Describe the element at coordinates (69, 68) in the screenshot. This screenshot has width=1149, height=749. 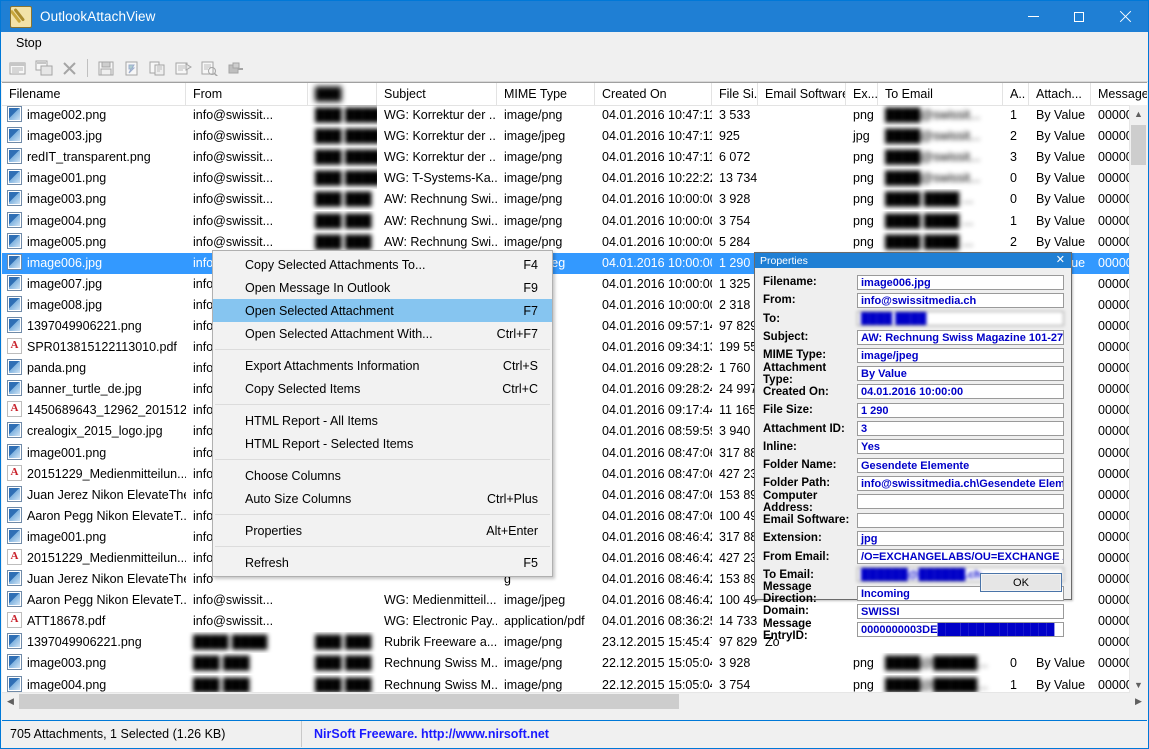
I see `delete-icon` at that location.